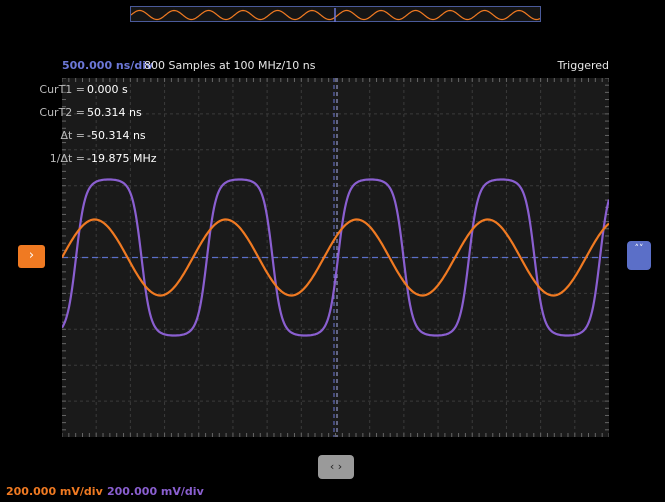 Image resolution: width=665 pixels, height=502 pixels. What do you see at coordinates (639, 255) in the screenshot?
I see `trigger-level-marker: ˄˅` at bounding box center [639, 255].